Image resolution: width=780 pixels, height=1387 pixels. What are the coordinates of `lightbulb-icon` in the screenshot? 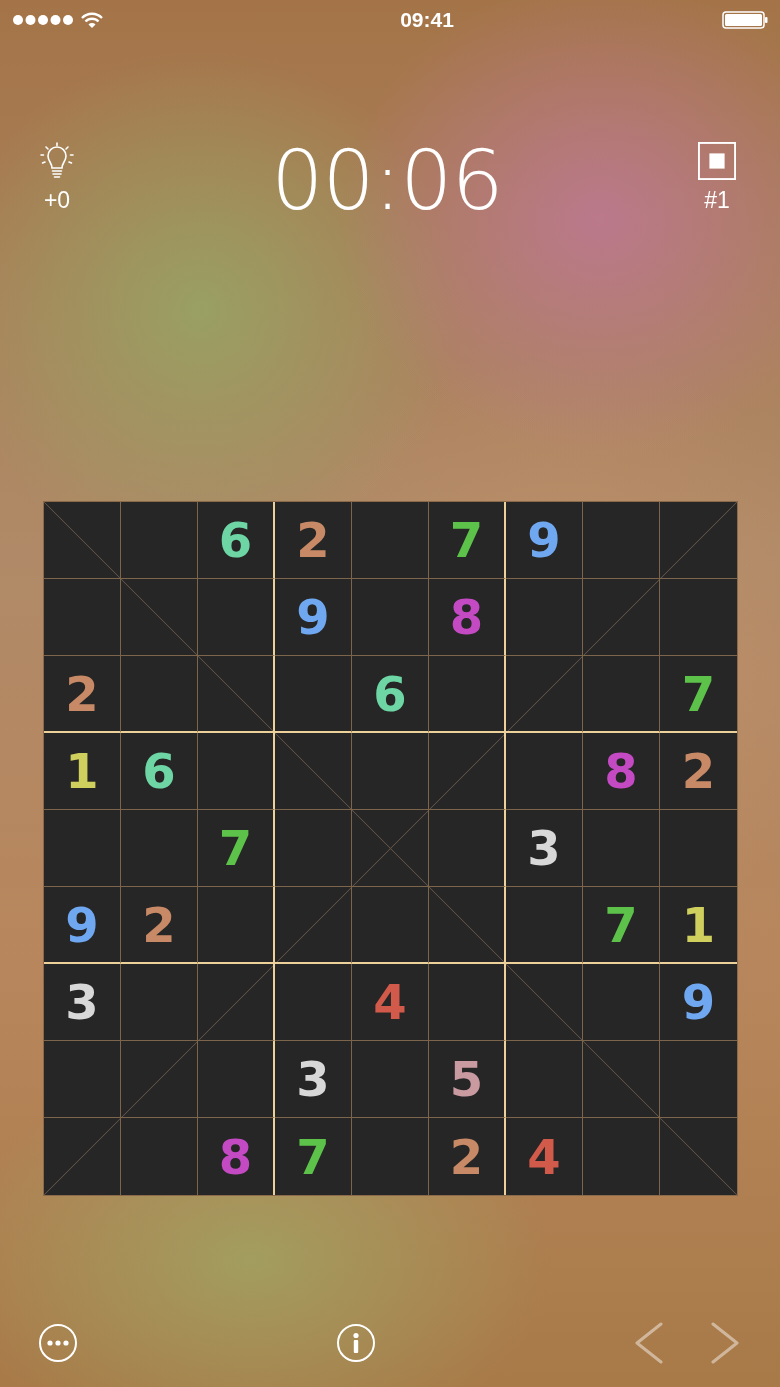 It's located at (57, 161).